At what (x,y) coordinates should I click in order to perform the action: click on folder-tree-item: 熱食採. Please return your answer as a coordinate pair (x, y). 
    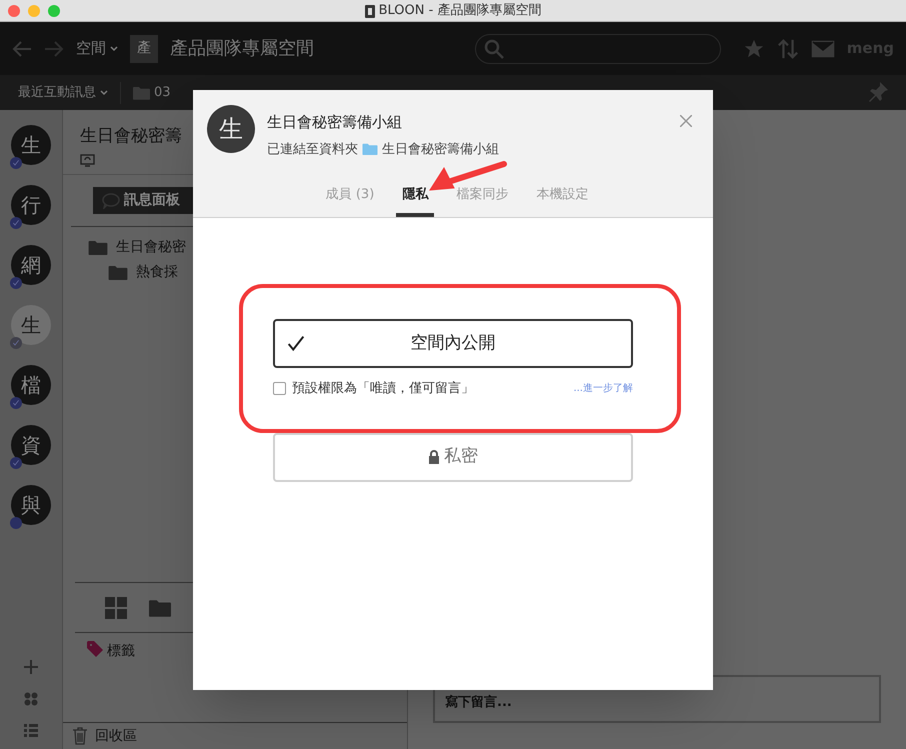
    Looking at the image, I should click on (157, 272).